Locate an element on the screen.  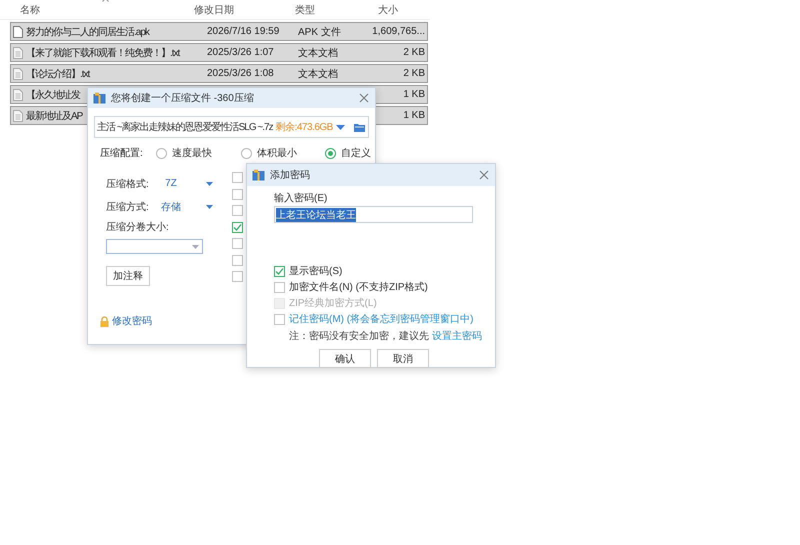
lock-icon is located at coordinates (104, 321).